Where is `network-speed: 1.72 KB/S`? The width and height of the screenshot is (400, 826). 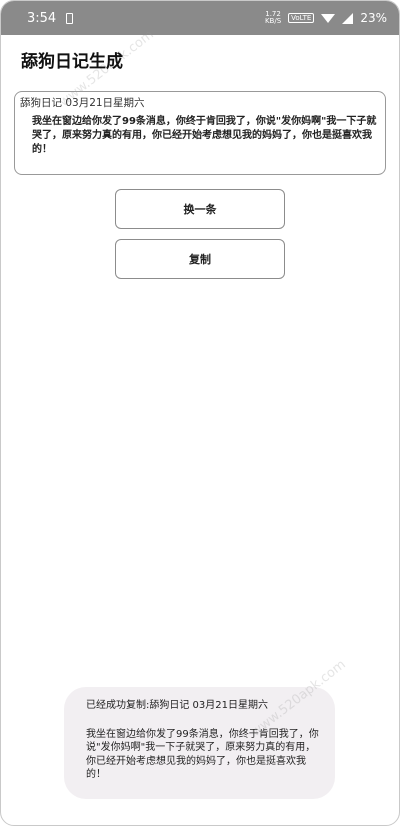
network-speed: 1.72 KB/S is located at coordinates (273, 18).